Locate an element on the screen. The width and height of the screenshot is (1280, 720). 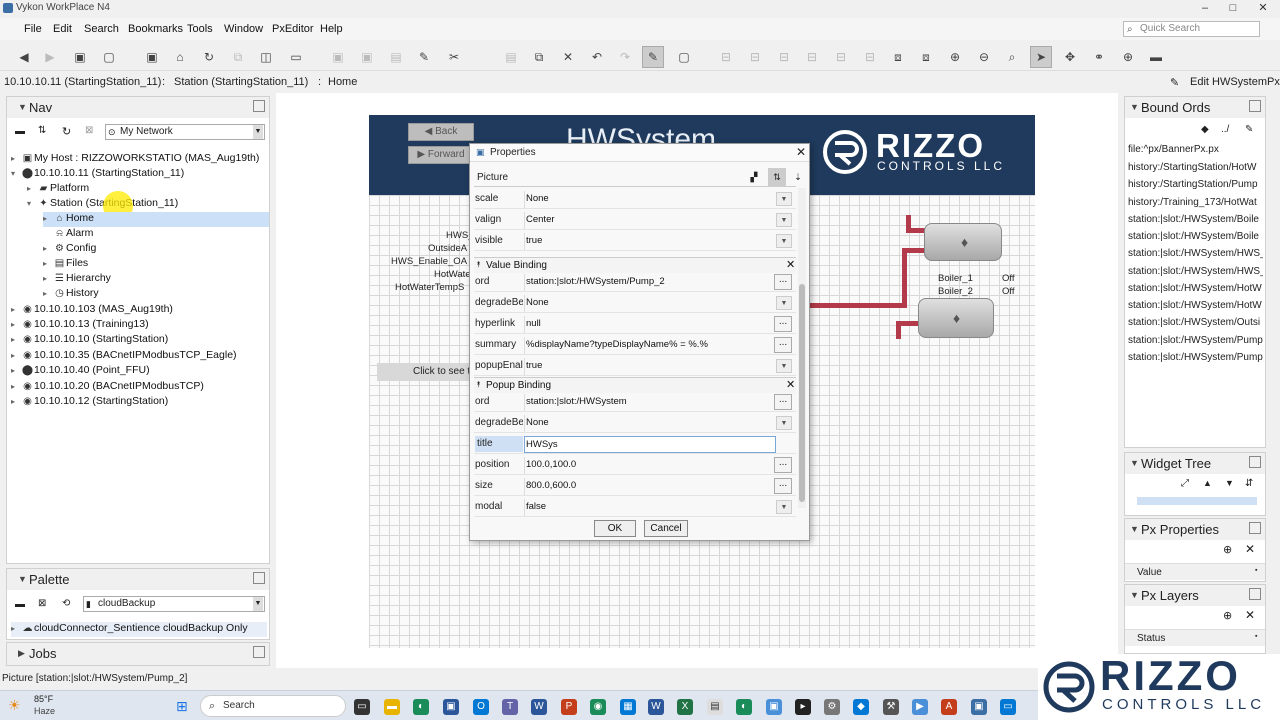
expand-icon: ⤢ is located at coordinates (1185, 483).